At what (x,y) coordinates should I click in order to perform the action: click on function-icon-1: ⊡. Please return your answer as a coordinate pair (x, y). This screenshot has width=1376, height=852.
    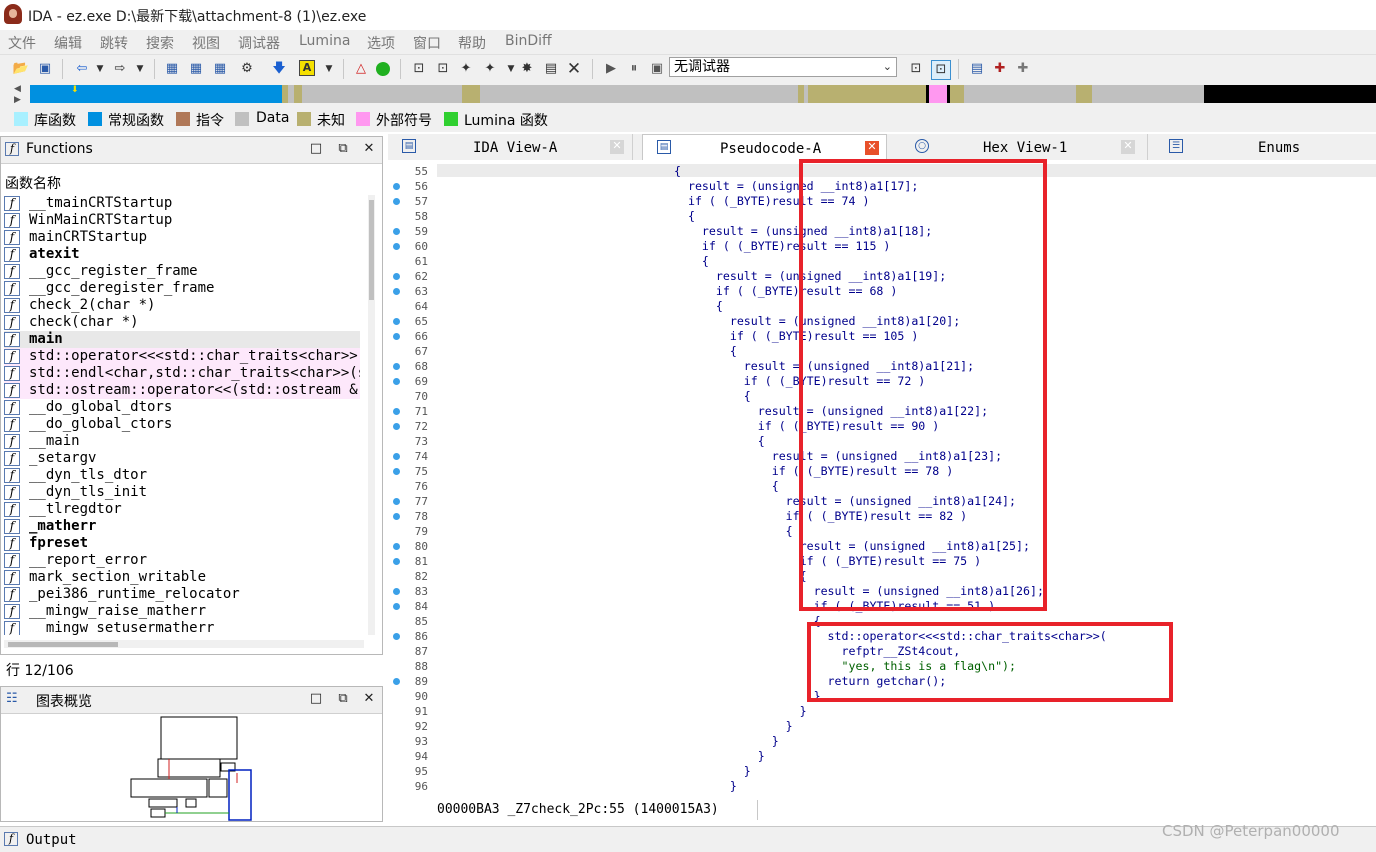
    Looking at the image, I should click on (419, 69).